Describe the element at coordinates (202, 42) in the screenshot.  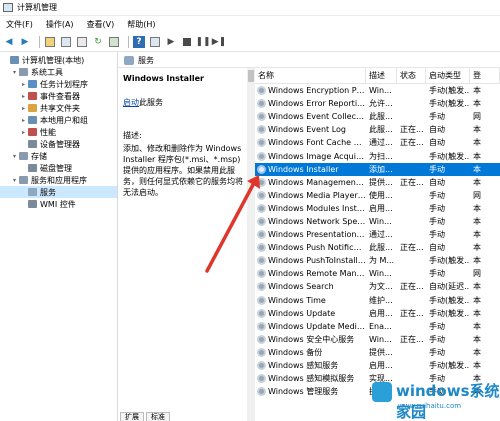
I see `pause-icon: ❚❚` at that location.